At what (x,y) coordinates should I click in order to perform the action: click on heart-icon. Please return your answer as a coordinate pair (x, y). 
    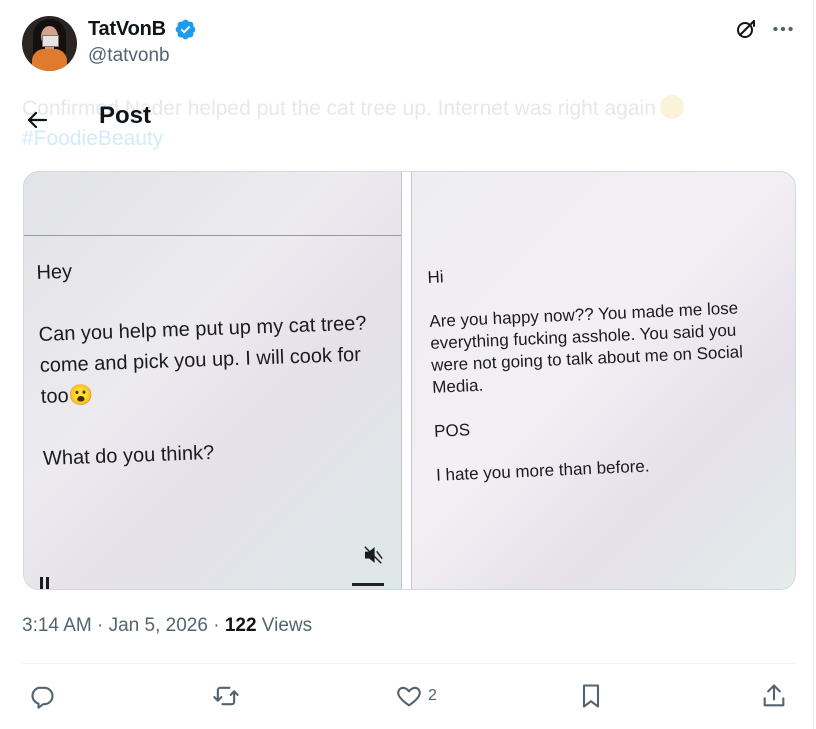
    Looking at the image, I should click on (409, 696).